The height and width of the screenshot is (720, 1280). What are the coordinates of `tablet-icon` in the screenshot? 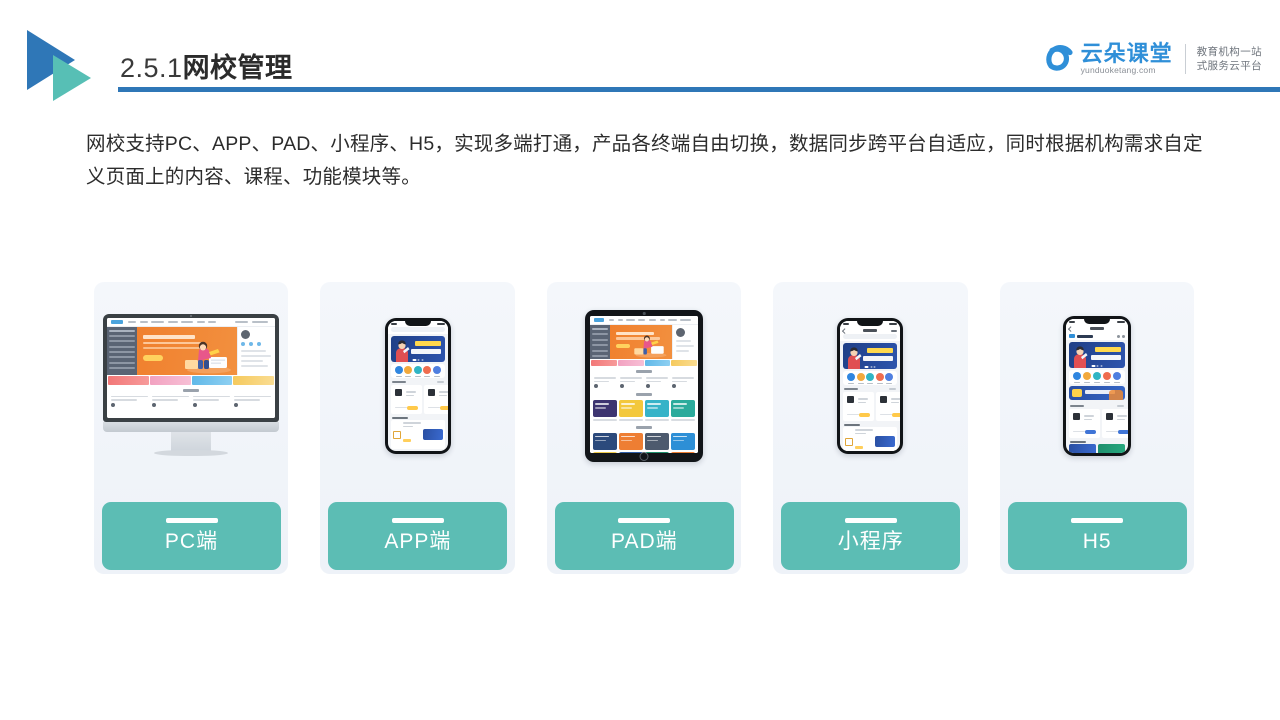 It's located at (644, 386).